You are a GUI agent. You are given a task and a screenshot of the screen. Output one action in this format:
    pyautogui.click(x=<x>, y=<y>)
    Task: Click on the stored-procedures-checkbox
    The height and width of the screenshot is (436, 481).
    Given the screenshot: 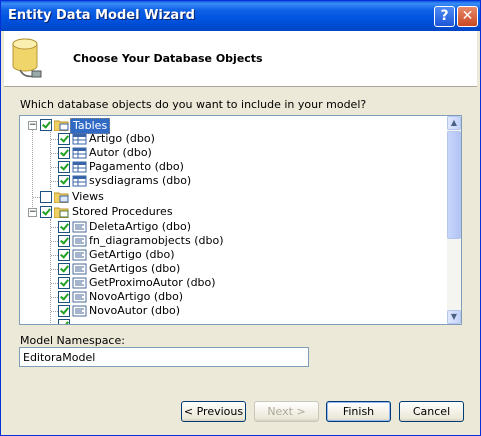 What is the action you would take?
    pyautogui.click(x=46, y=212)
    